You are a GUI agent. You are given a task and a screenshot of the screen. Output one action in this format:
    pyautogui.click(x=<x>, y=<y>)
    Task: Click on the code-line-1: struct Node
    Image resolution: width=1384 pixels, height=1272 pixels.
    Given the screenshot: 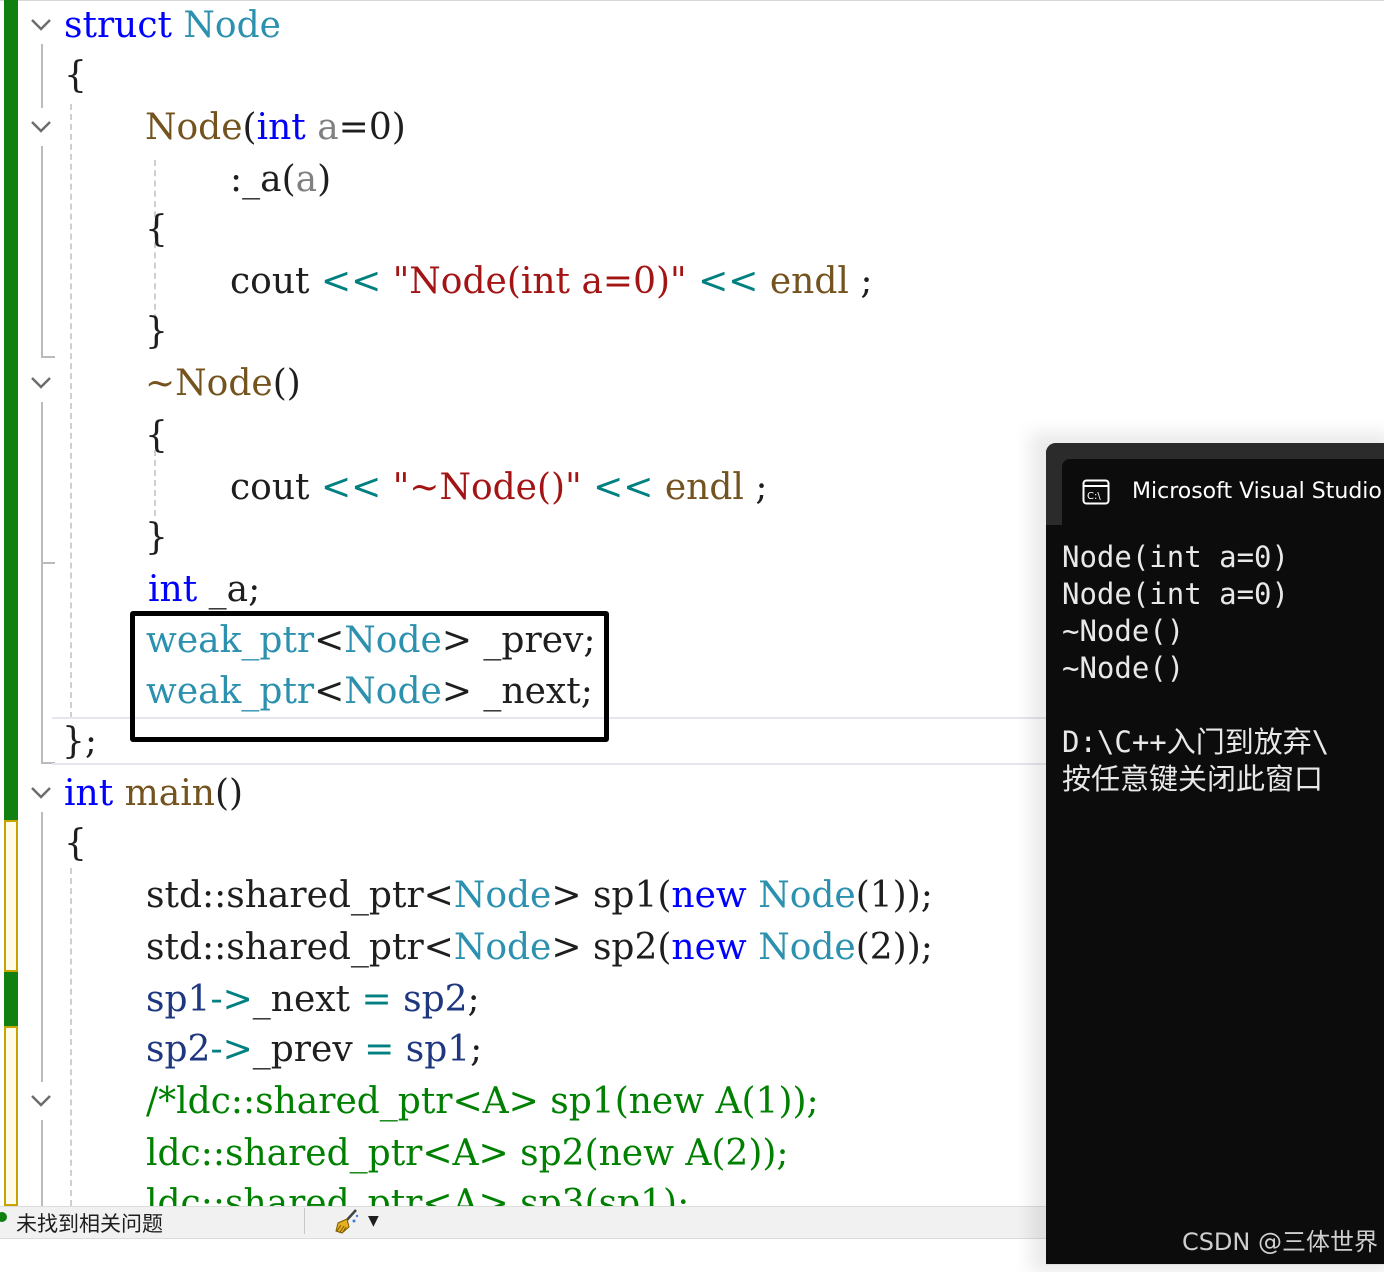 What is the action you would take?
    pyautogui.click(x=172, y=26)
    